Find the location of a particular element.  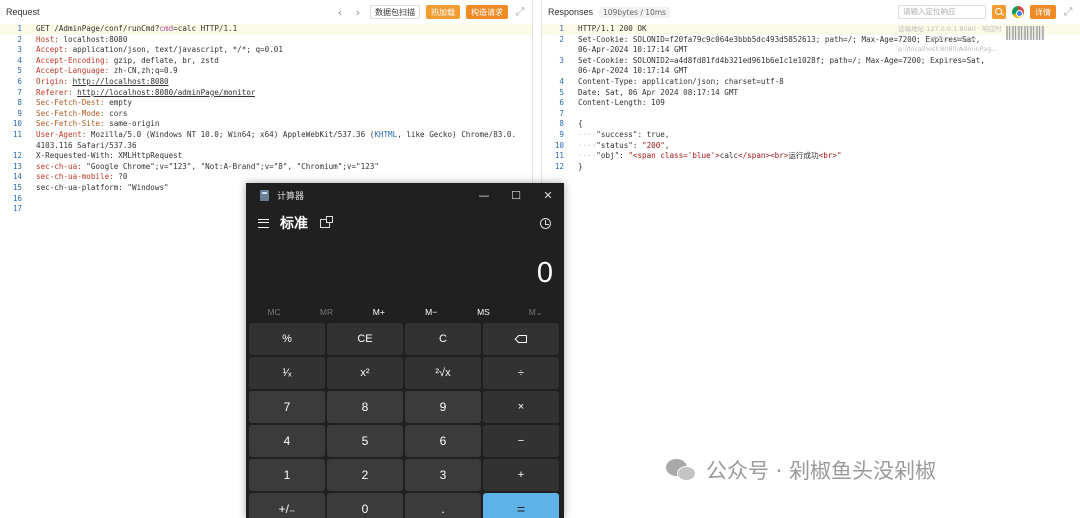

memory-button-1: MR is located at coordinates (326, 313).